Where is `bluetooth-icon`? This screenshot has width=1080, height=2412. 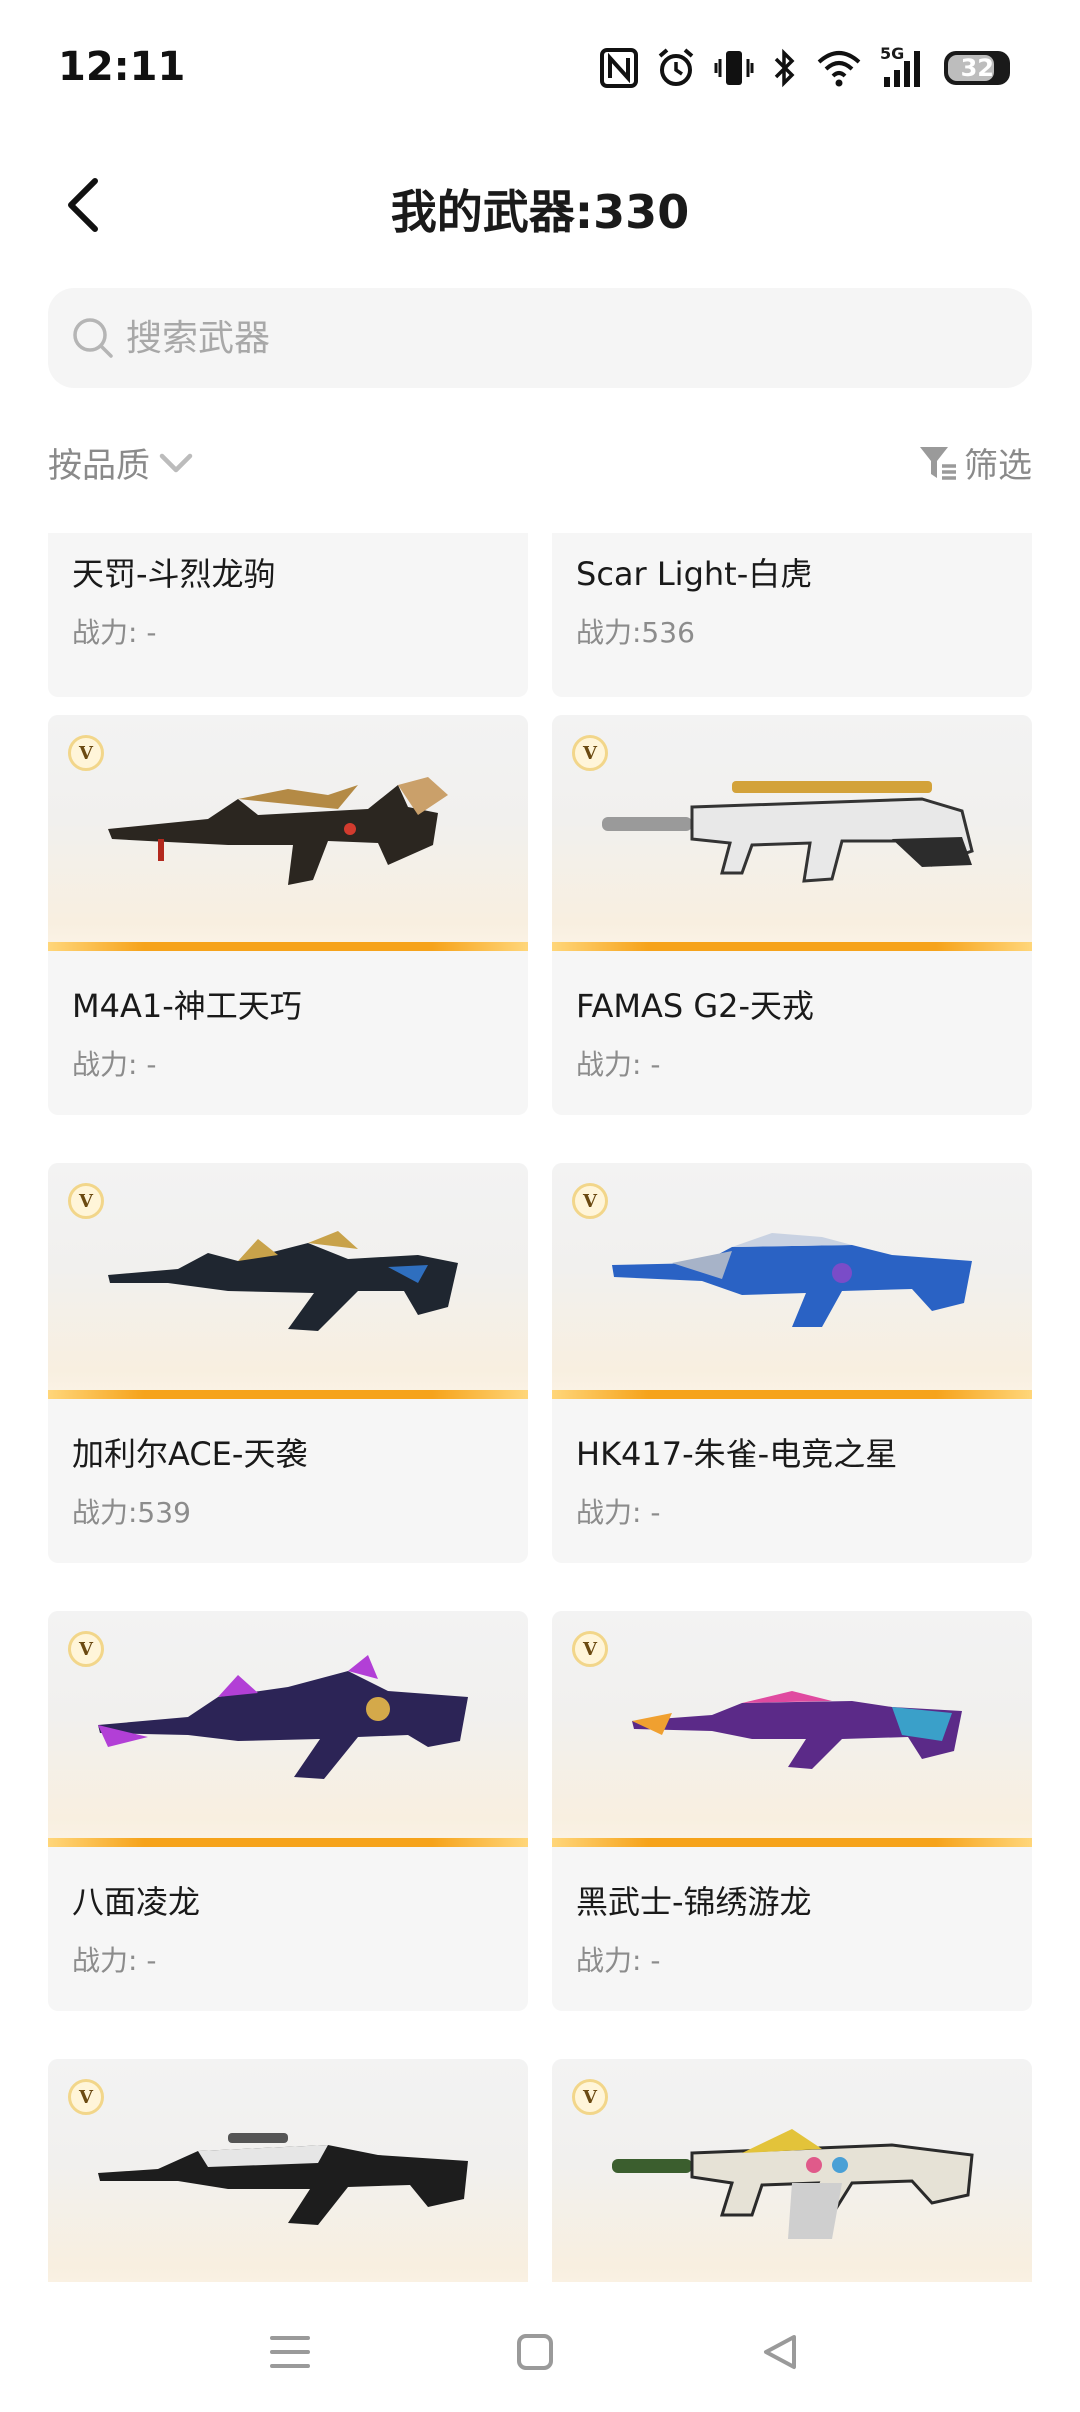
bluetooth-icon is located at coordinates (785, 68).